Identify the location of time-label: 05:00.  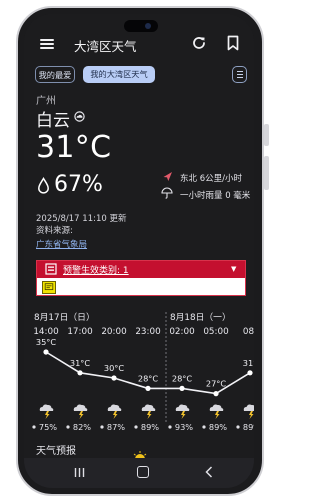
(216, 332).